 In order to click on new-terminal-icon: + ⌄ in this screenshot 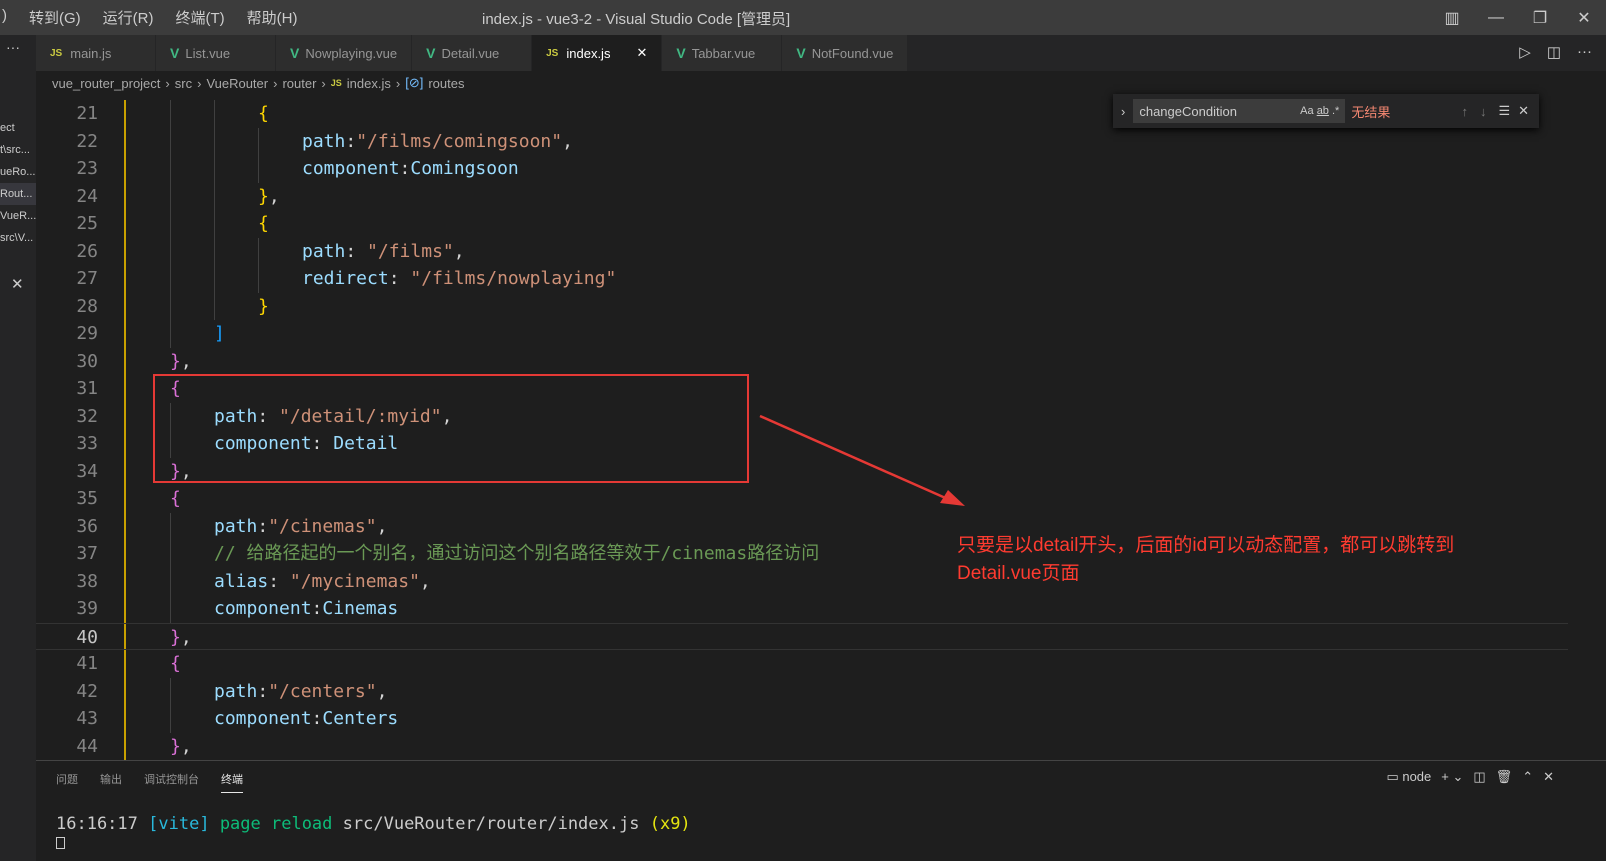, I will do `click(1452, 777)`.